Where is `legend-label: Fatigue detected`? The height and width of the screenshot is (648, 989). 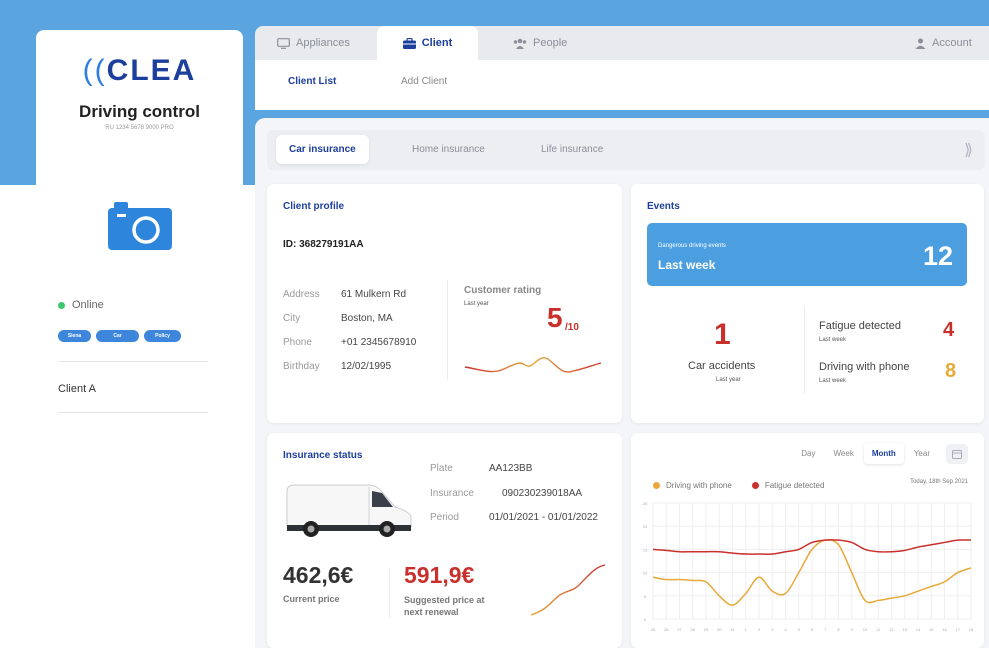 legend-label: Fatigue detected is located at coordinates (794, 485).